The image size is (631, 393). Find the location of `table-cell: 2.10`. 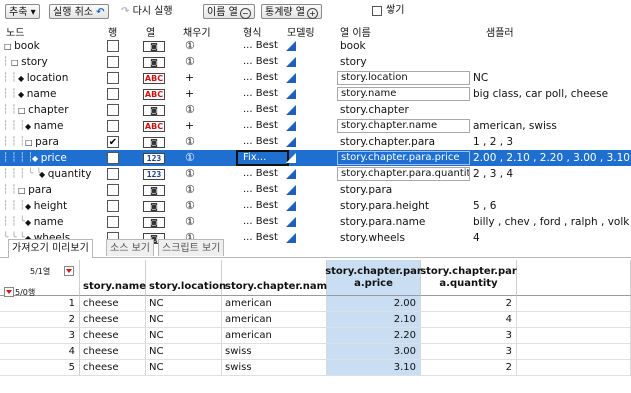

table-cell: 2.10 is located at coordinates (374, 320).